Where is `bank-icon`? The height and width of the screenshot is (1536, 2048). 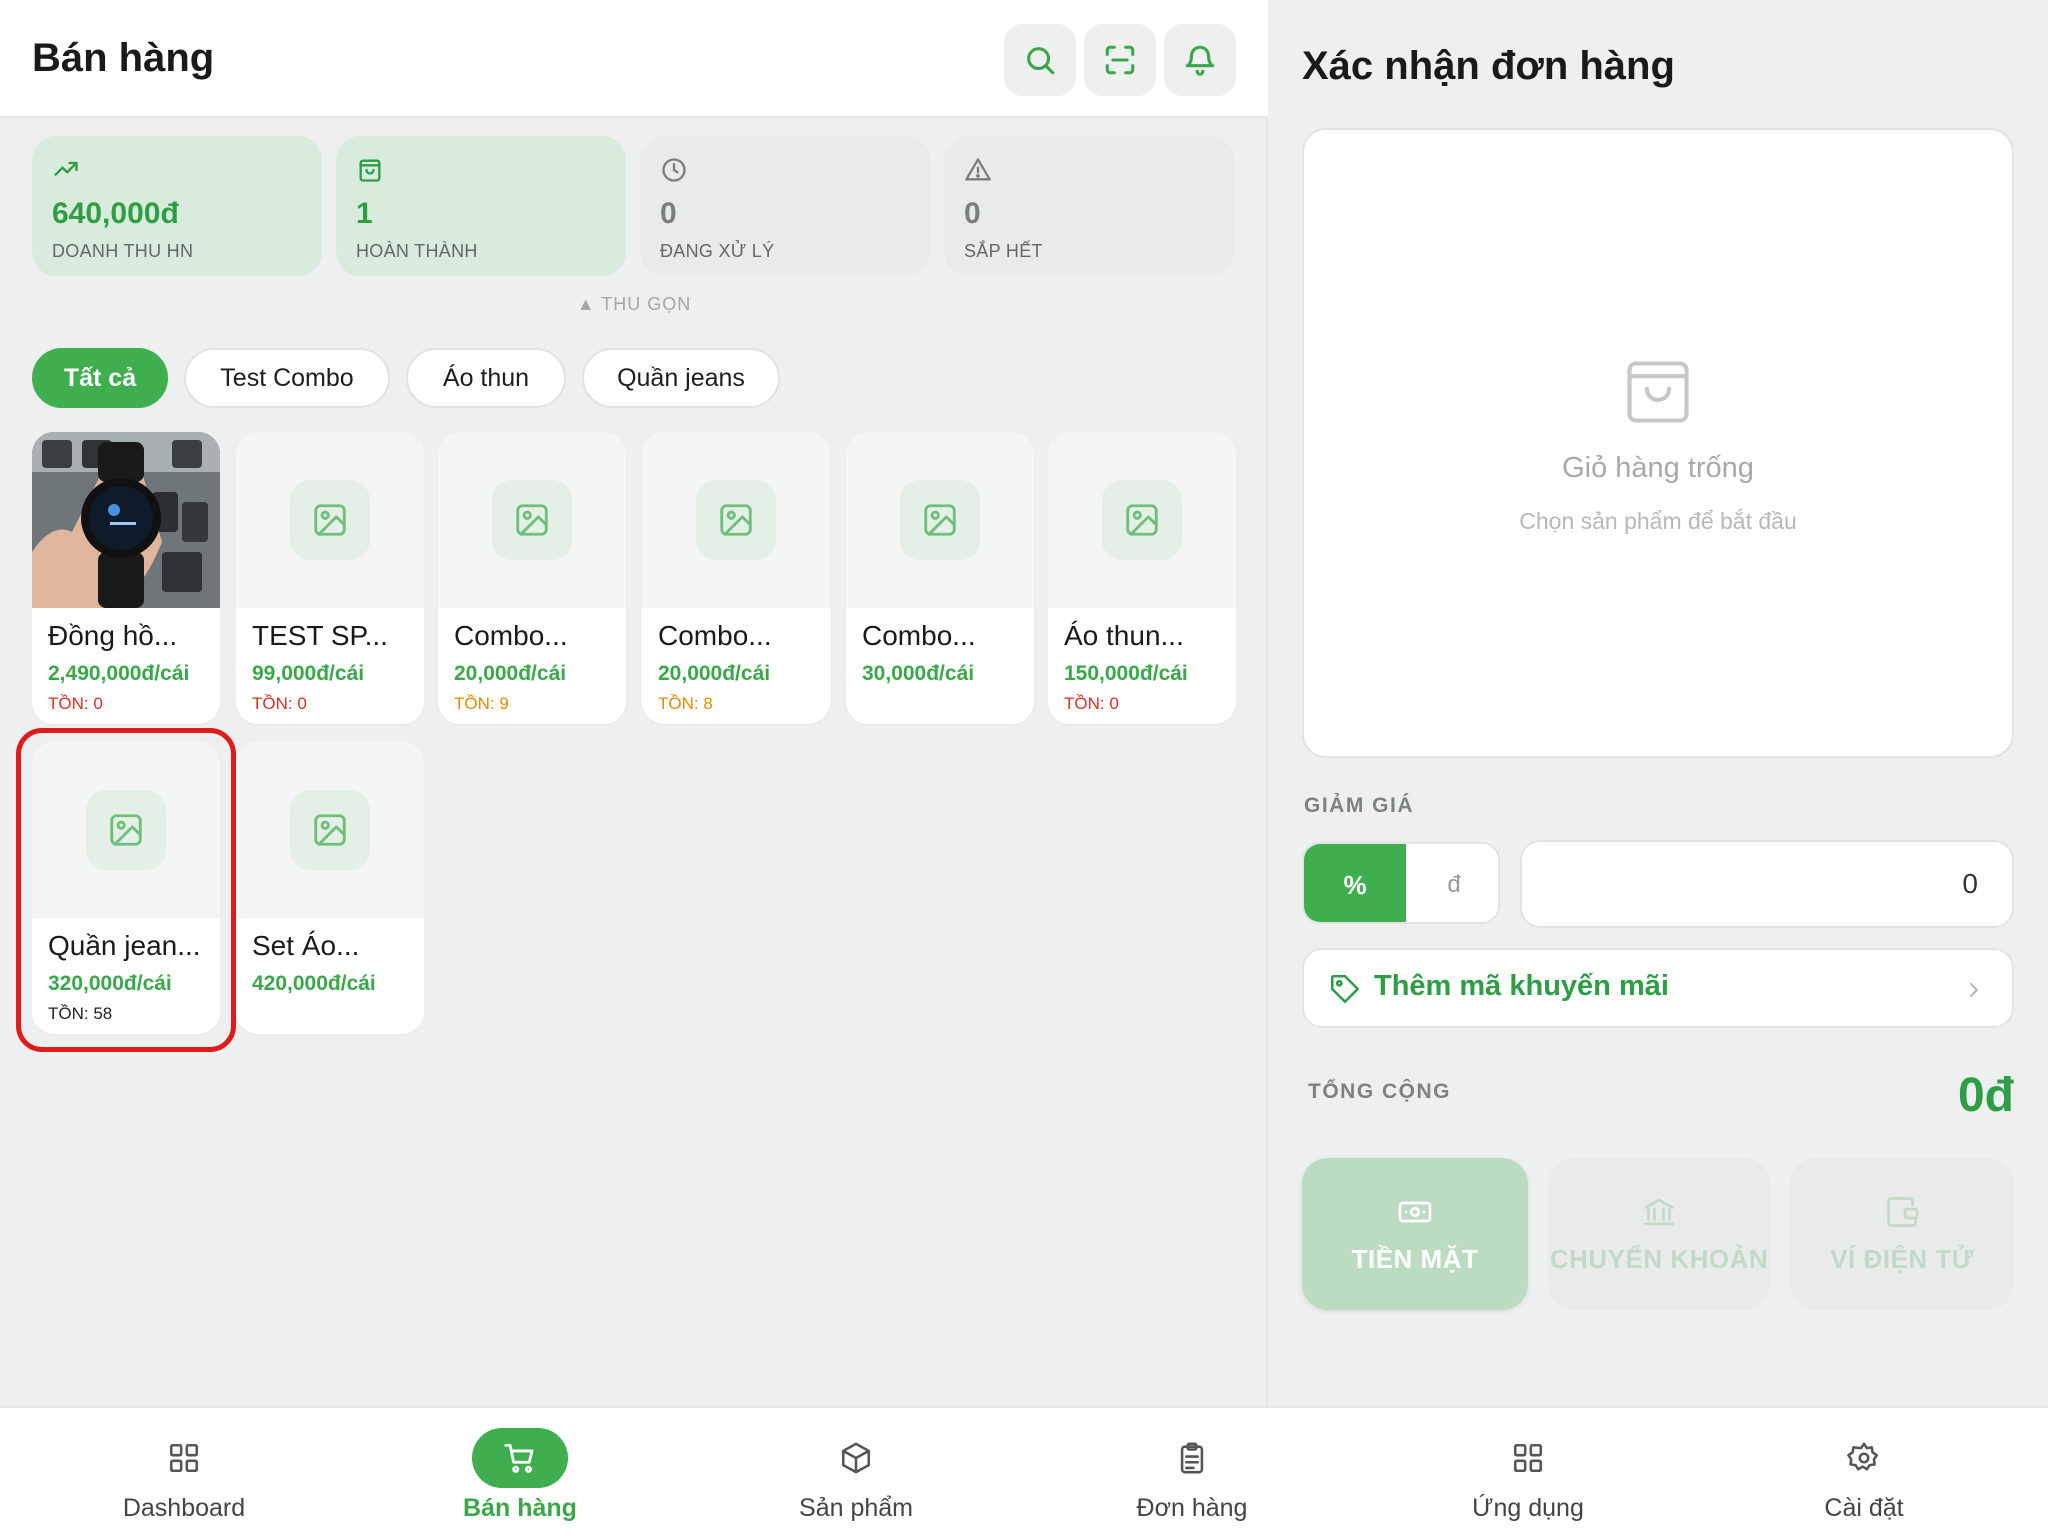
bank-icon is located at coordinates (1659, 1211).